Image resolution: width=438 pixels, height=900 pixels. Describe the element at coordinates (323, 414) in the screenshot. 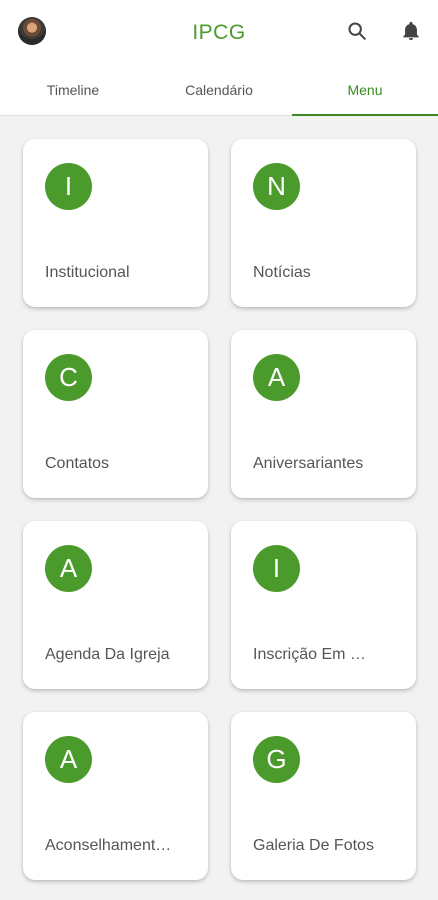

I see `menu-card-aniversariantes: A Aniversariantes` at that location.